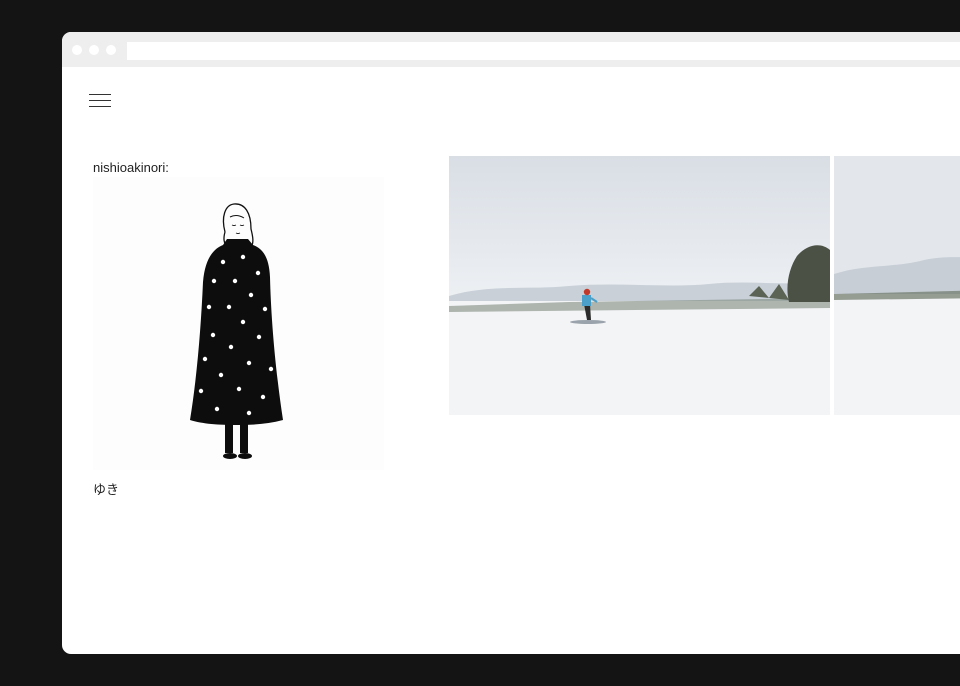 The width and height of the screenshot is (960, 686). What do you see at coordinates (131, 167) in the screenshot?
I see `post-author: nishioakinori:` at bounding box center [131, 167].